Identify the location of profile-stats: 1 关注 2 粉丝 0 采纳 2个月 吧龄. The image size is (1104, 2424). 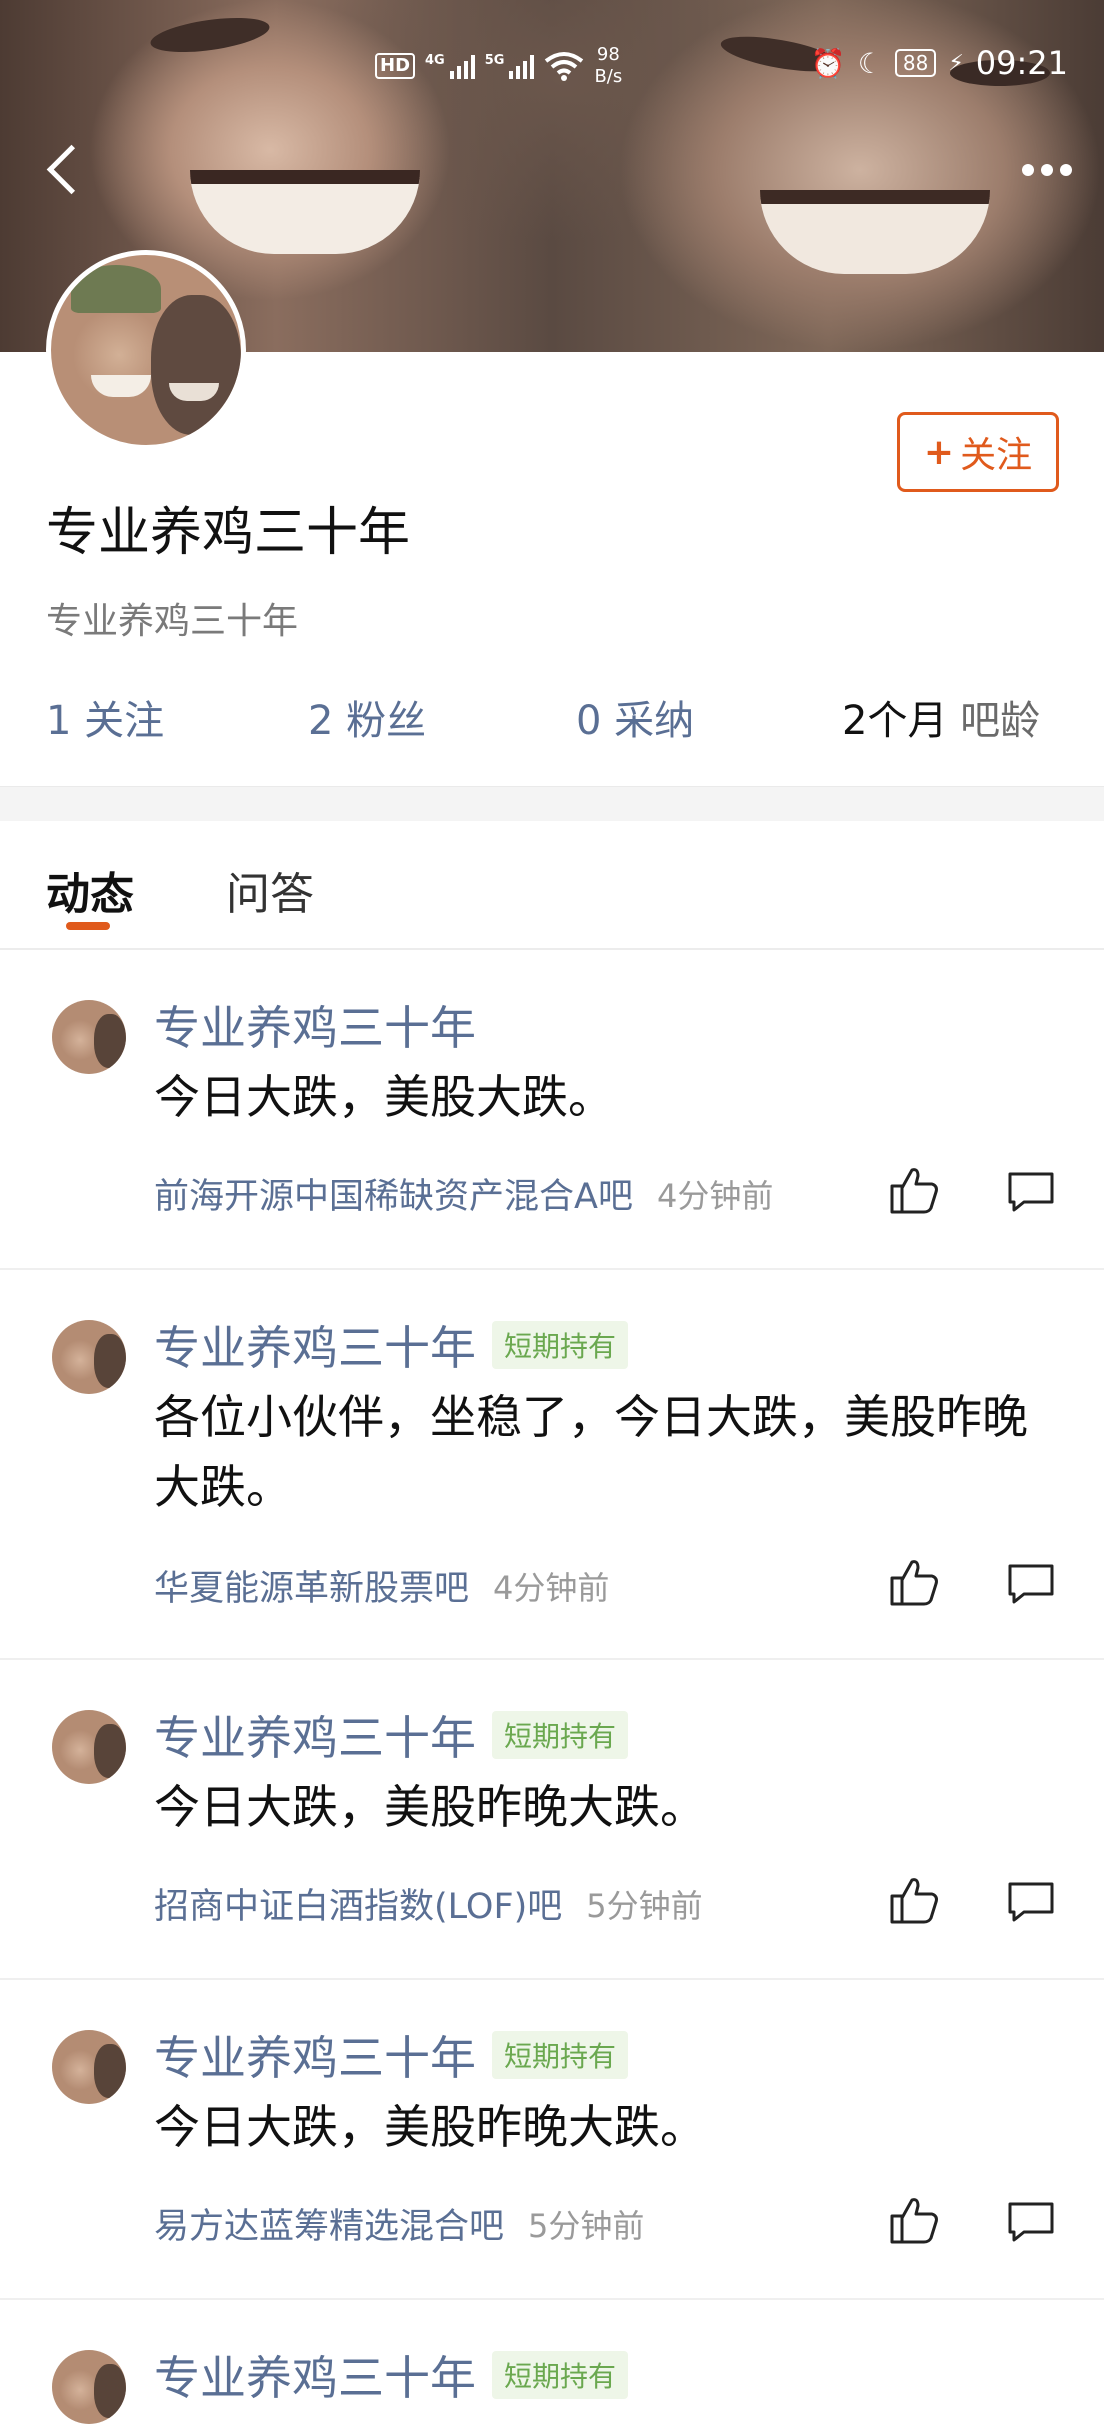
(552, 718).